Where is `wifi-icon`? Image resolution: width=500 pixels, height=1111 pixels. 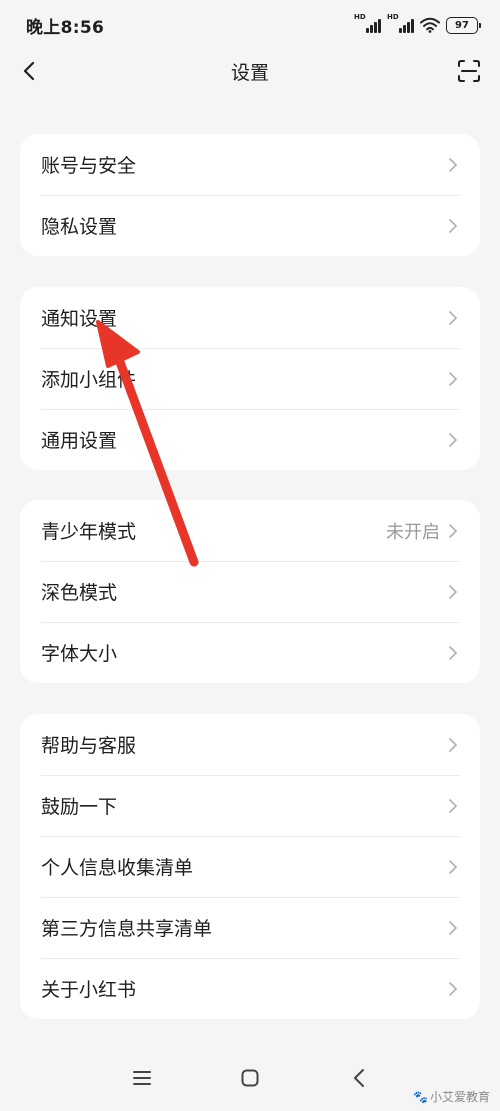 wifi-icon is located at coordinates (430, 25).